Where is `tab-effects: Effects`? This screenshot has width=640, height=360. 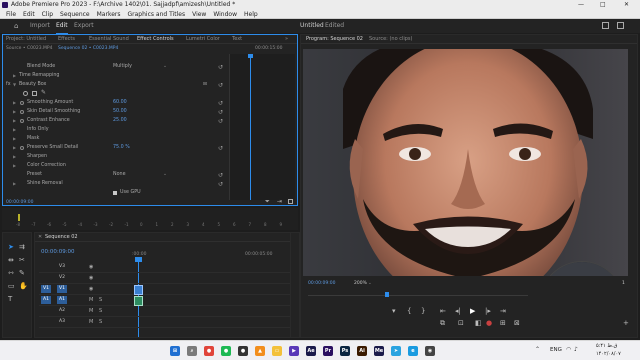 tab-effects: Effects is located at coordinates (66, 39).